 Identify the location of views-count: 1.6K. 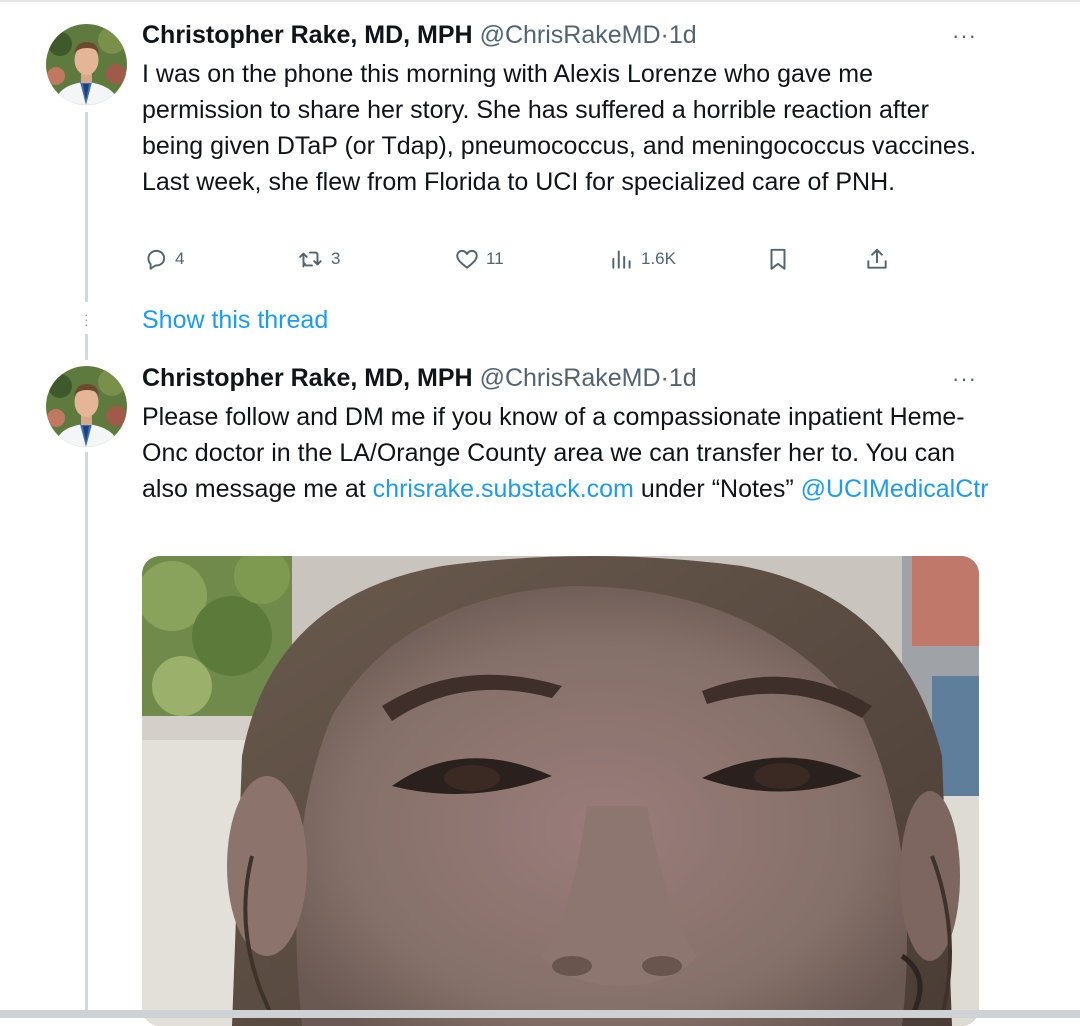
(658, 258).